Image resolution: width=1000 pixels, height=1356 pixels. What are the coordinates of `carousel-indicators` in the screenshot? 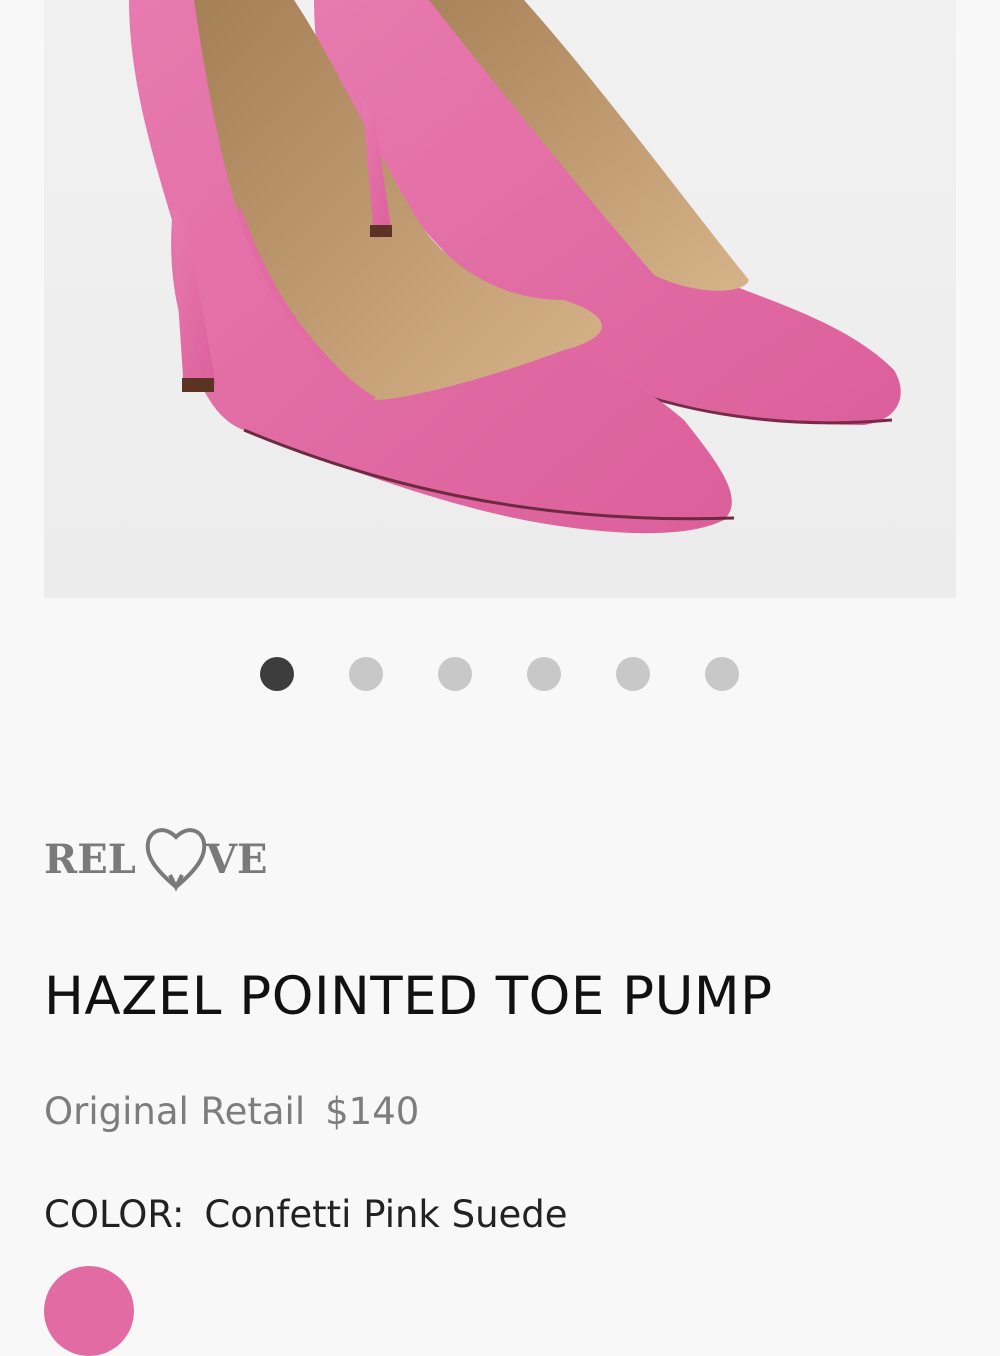 It's located at (499, 674).